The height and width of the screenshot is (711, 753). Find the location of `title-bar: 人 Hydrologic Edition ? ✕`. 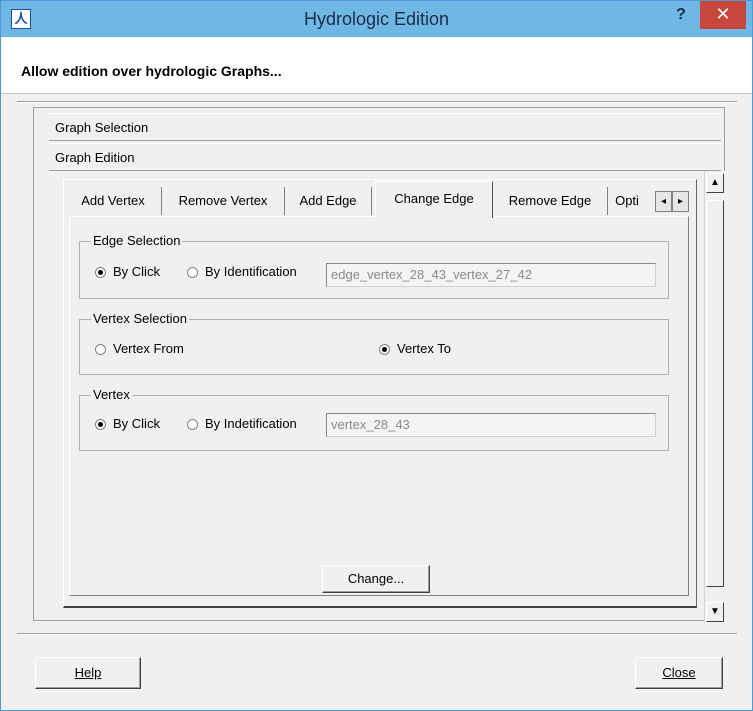

title-bar: 人 Hydrologic Edition ? ✕ is located at coordinates (376, 19).